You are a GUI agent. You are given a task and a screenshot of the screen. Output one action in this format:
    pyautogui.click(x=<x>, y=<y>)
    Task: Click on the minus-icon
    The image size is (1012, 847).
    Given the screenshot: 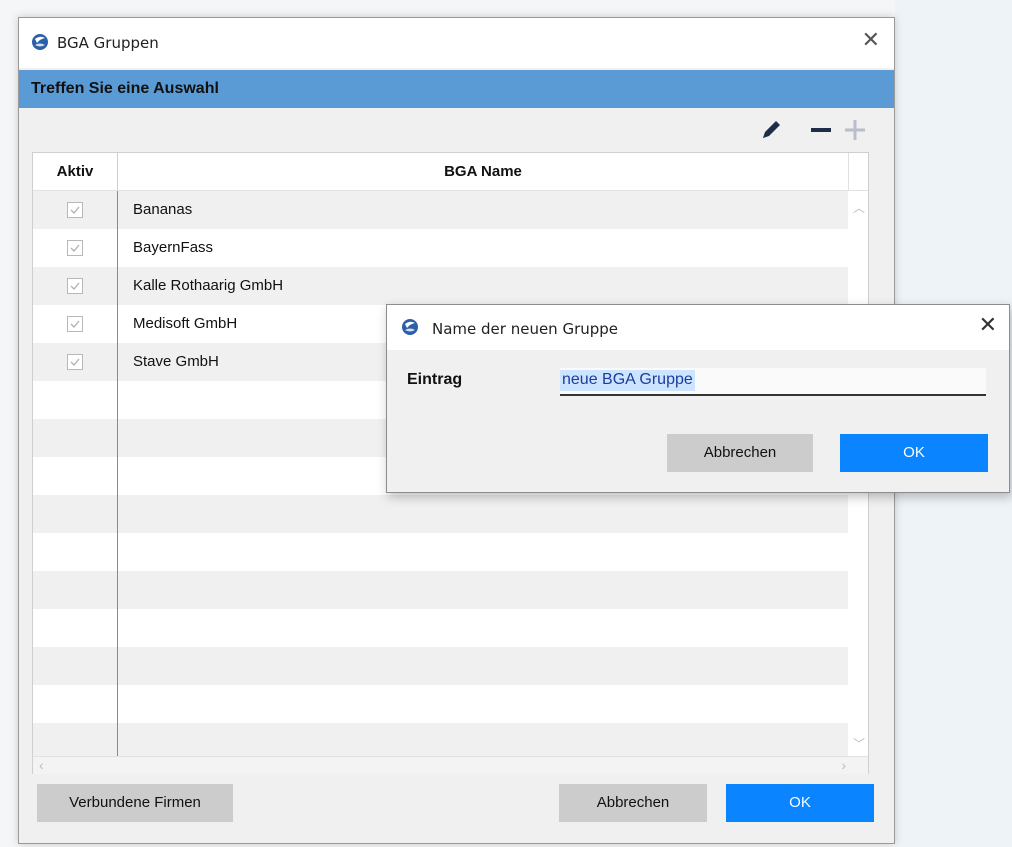 What is the action you would take?
    pyautogui.click(x=821, y=130)
    